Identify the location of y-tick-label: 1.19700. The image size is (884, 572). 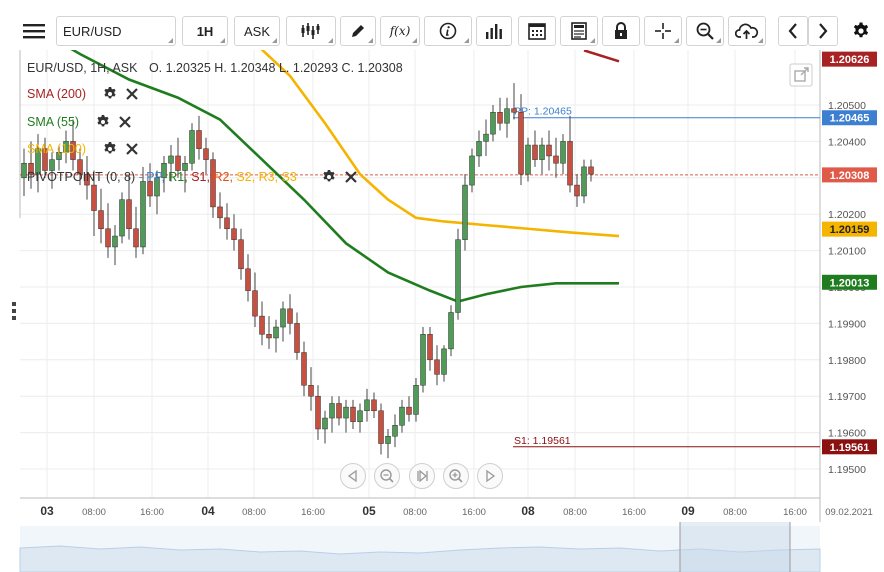
(847, 397).